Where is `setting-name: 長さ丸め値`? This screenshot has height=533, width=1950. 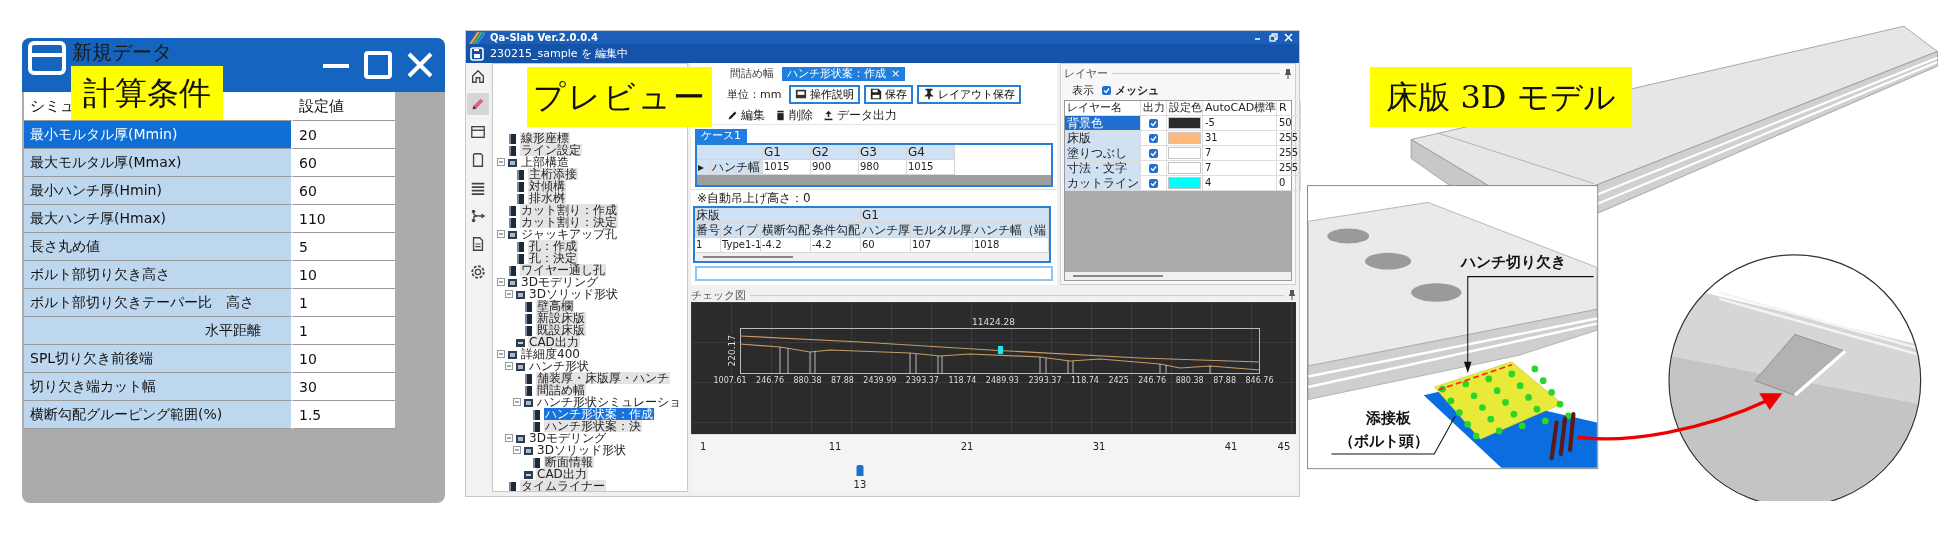 setting-name: 長さ丸め値 is located at coordinates (158, 247).